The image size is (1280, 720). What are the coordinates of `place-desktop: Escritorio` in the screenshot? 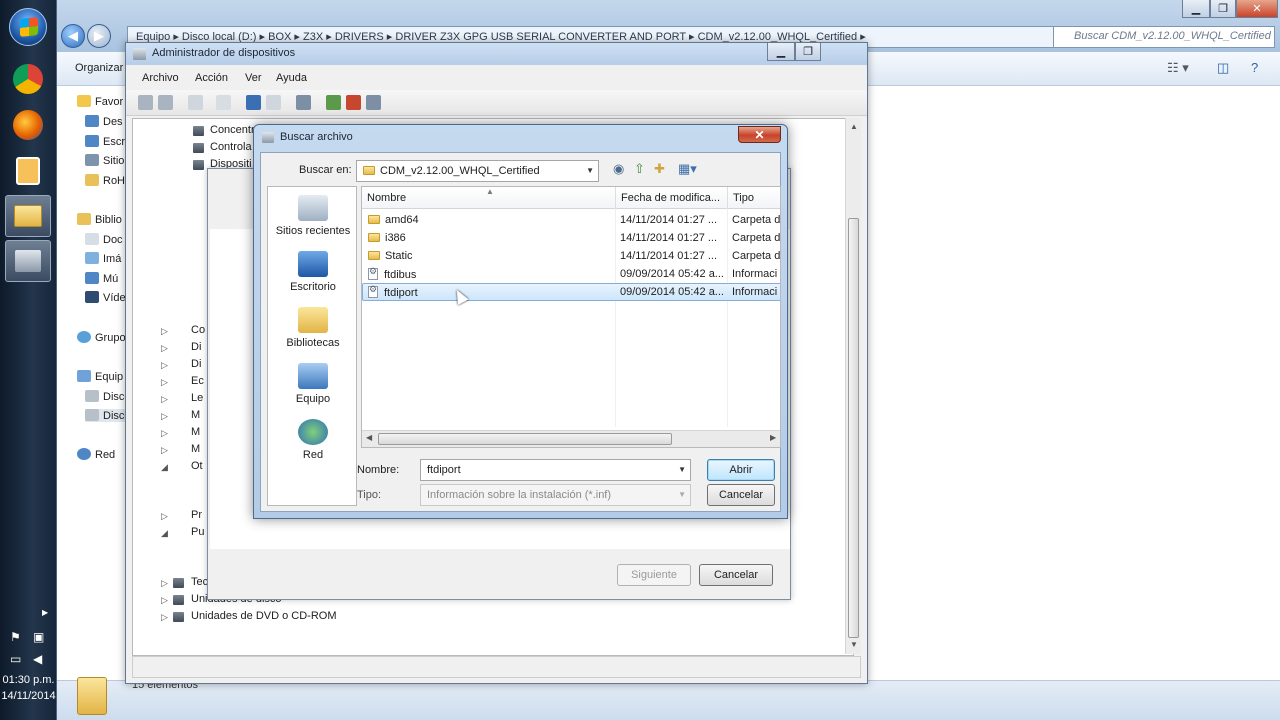 It's located at (313, 272).